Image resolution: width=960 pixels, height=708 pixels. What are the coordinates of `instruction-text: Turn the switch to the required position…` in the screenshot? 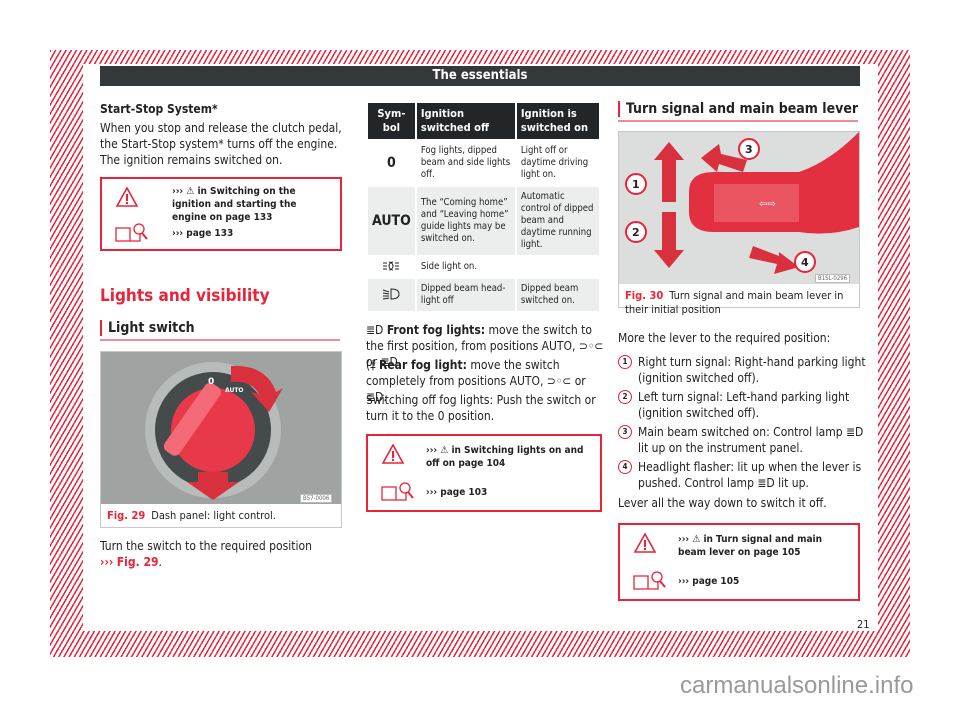 It's located at (220, 554).